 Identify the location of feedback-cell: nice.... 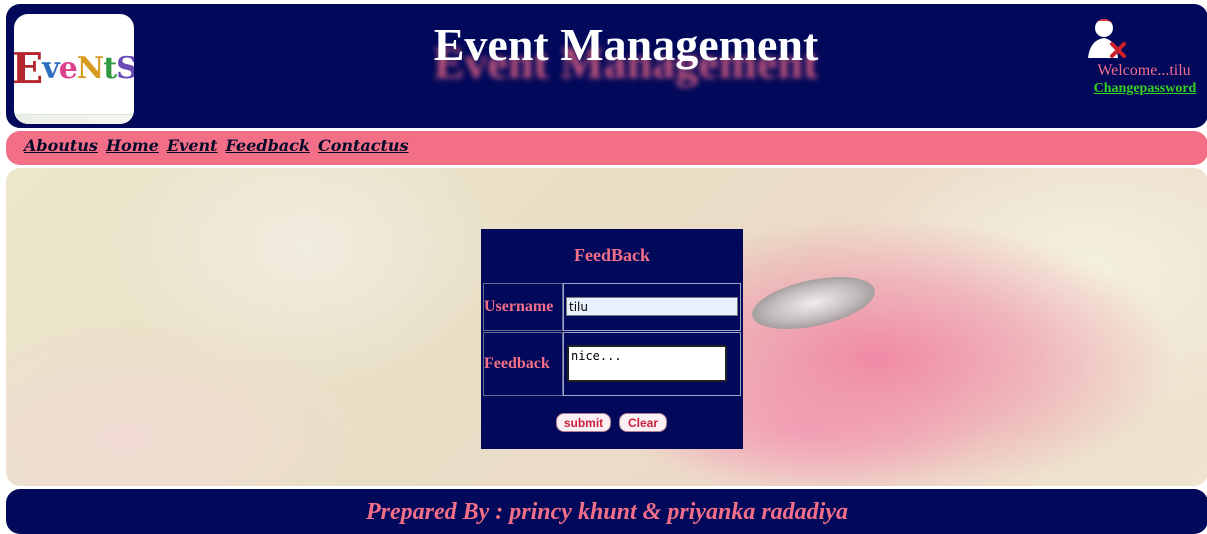
(652, 364).